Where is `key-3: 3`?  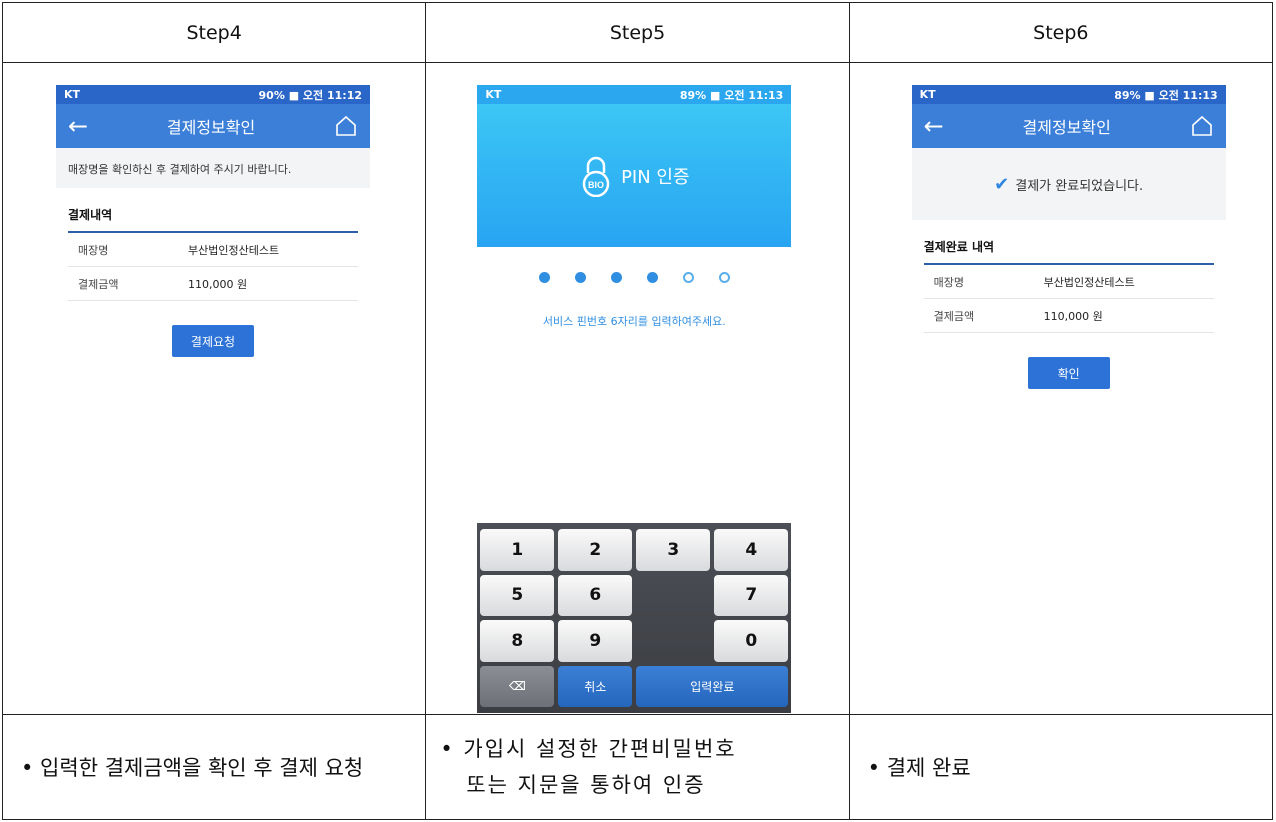 key-3: 3 is located at coordinates (673, 550).